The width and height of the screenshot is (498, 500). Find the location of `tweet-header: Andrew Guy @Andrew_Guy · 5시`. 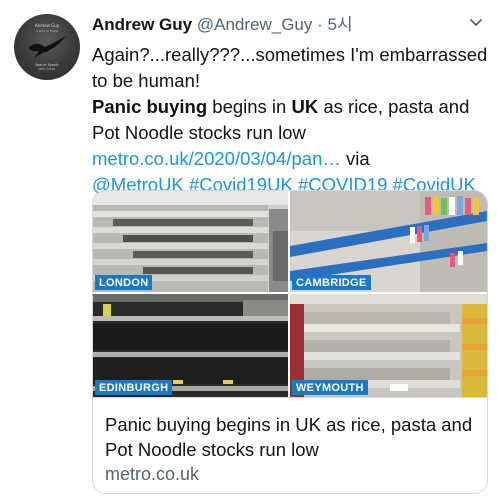

tweet-header: Andrew Guy @Andrew_Guy · 5시 is located at coordinates (222, 25).